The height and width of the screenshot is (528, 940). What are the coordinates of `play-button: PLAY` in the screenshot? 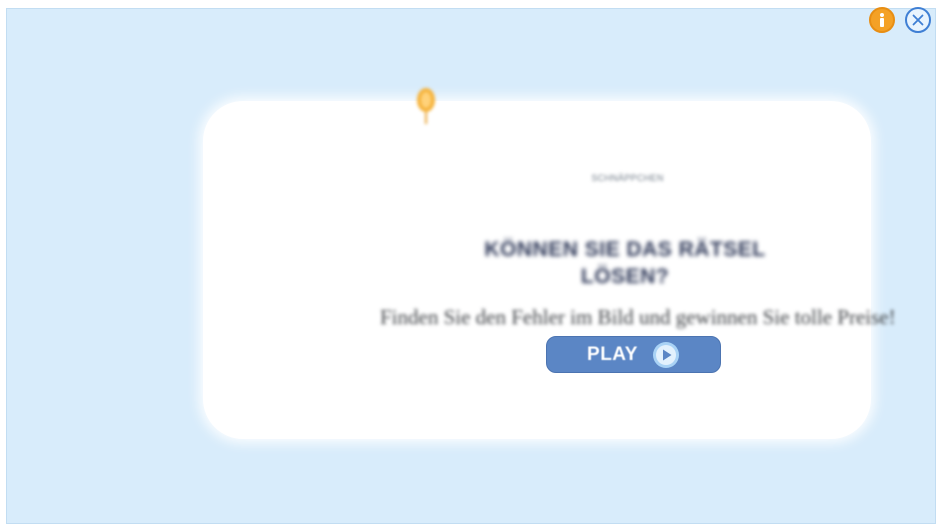 It's located at (633, 354).